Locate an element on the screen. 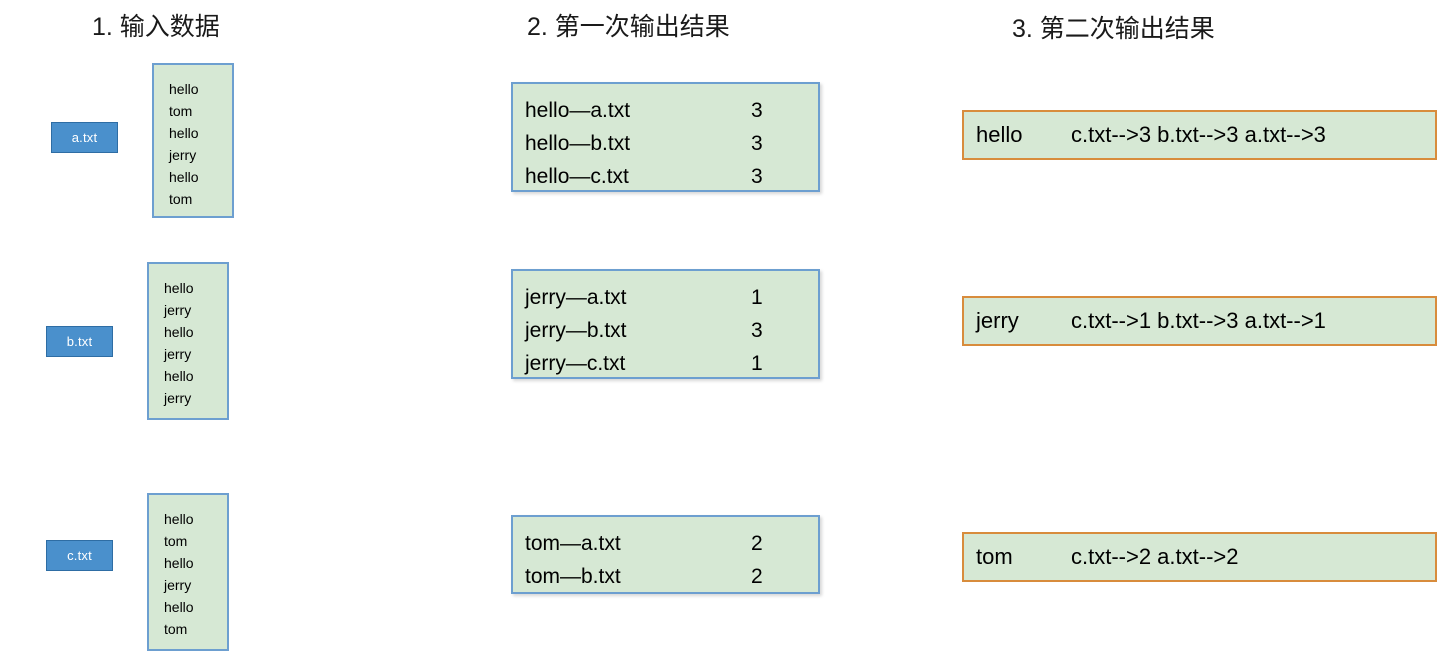 This screenshot has height=664, width=1455. input-file-content-a: hello tom hello jerry hello tom is located at coordinates (193, 140).